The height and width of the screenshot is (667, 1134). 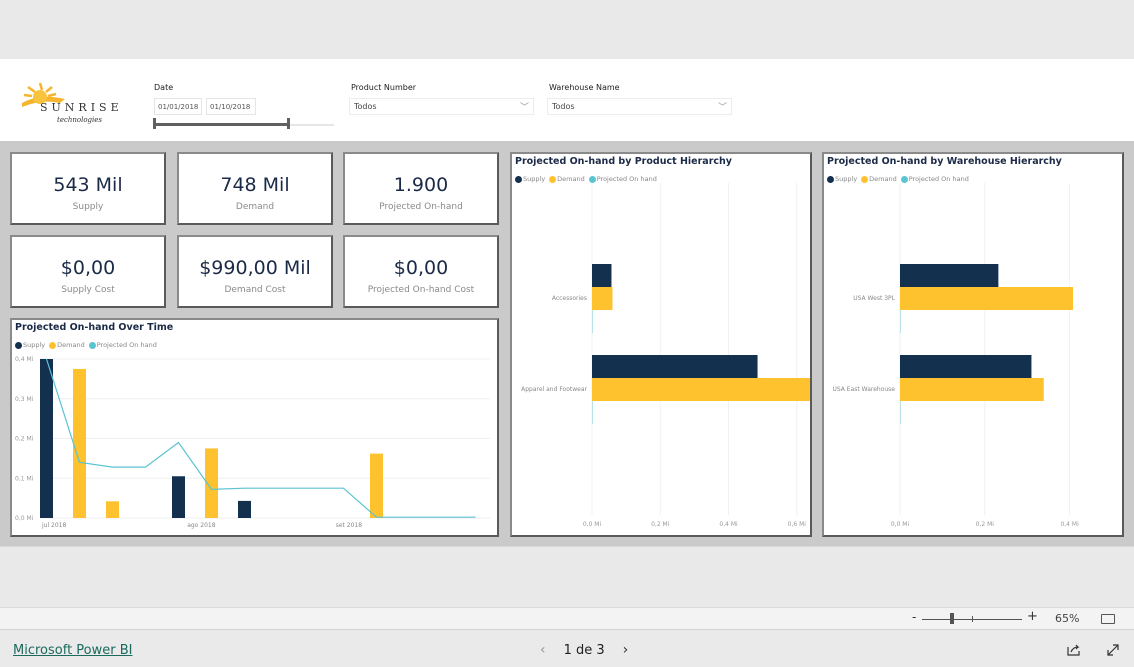 I want to click on product-dropdown-value: Todos, so click(x=365, y=106).